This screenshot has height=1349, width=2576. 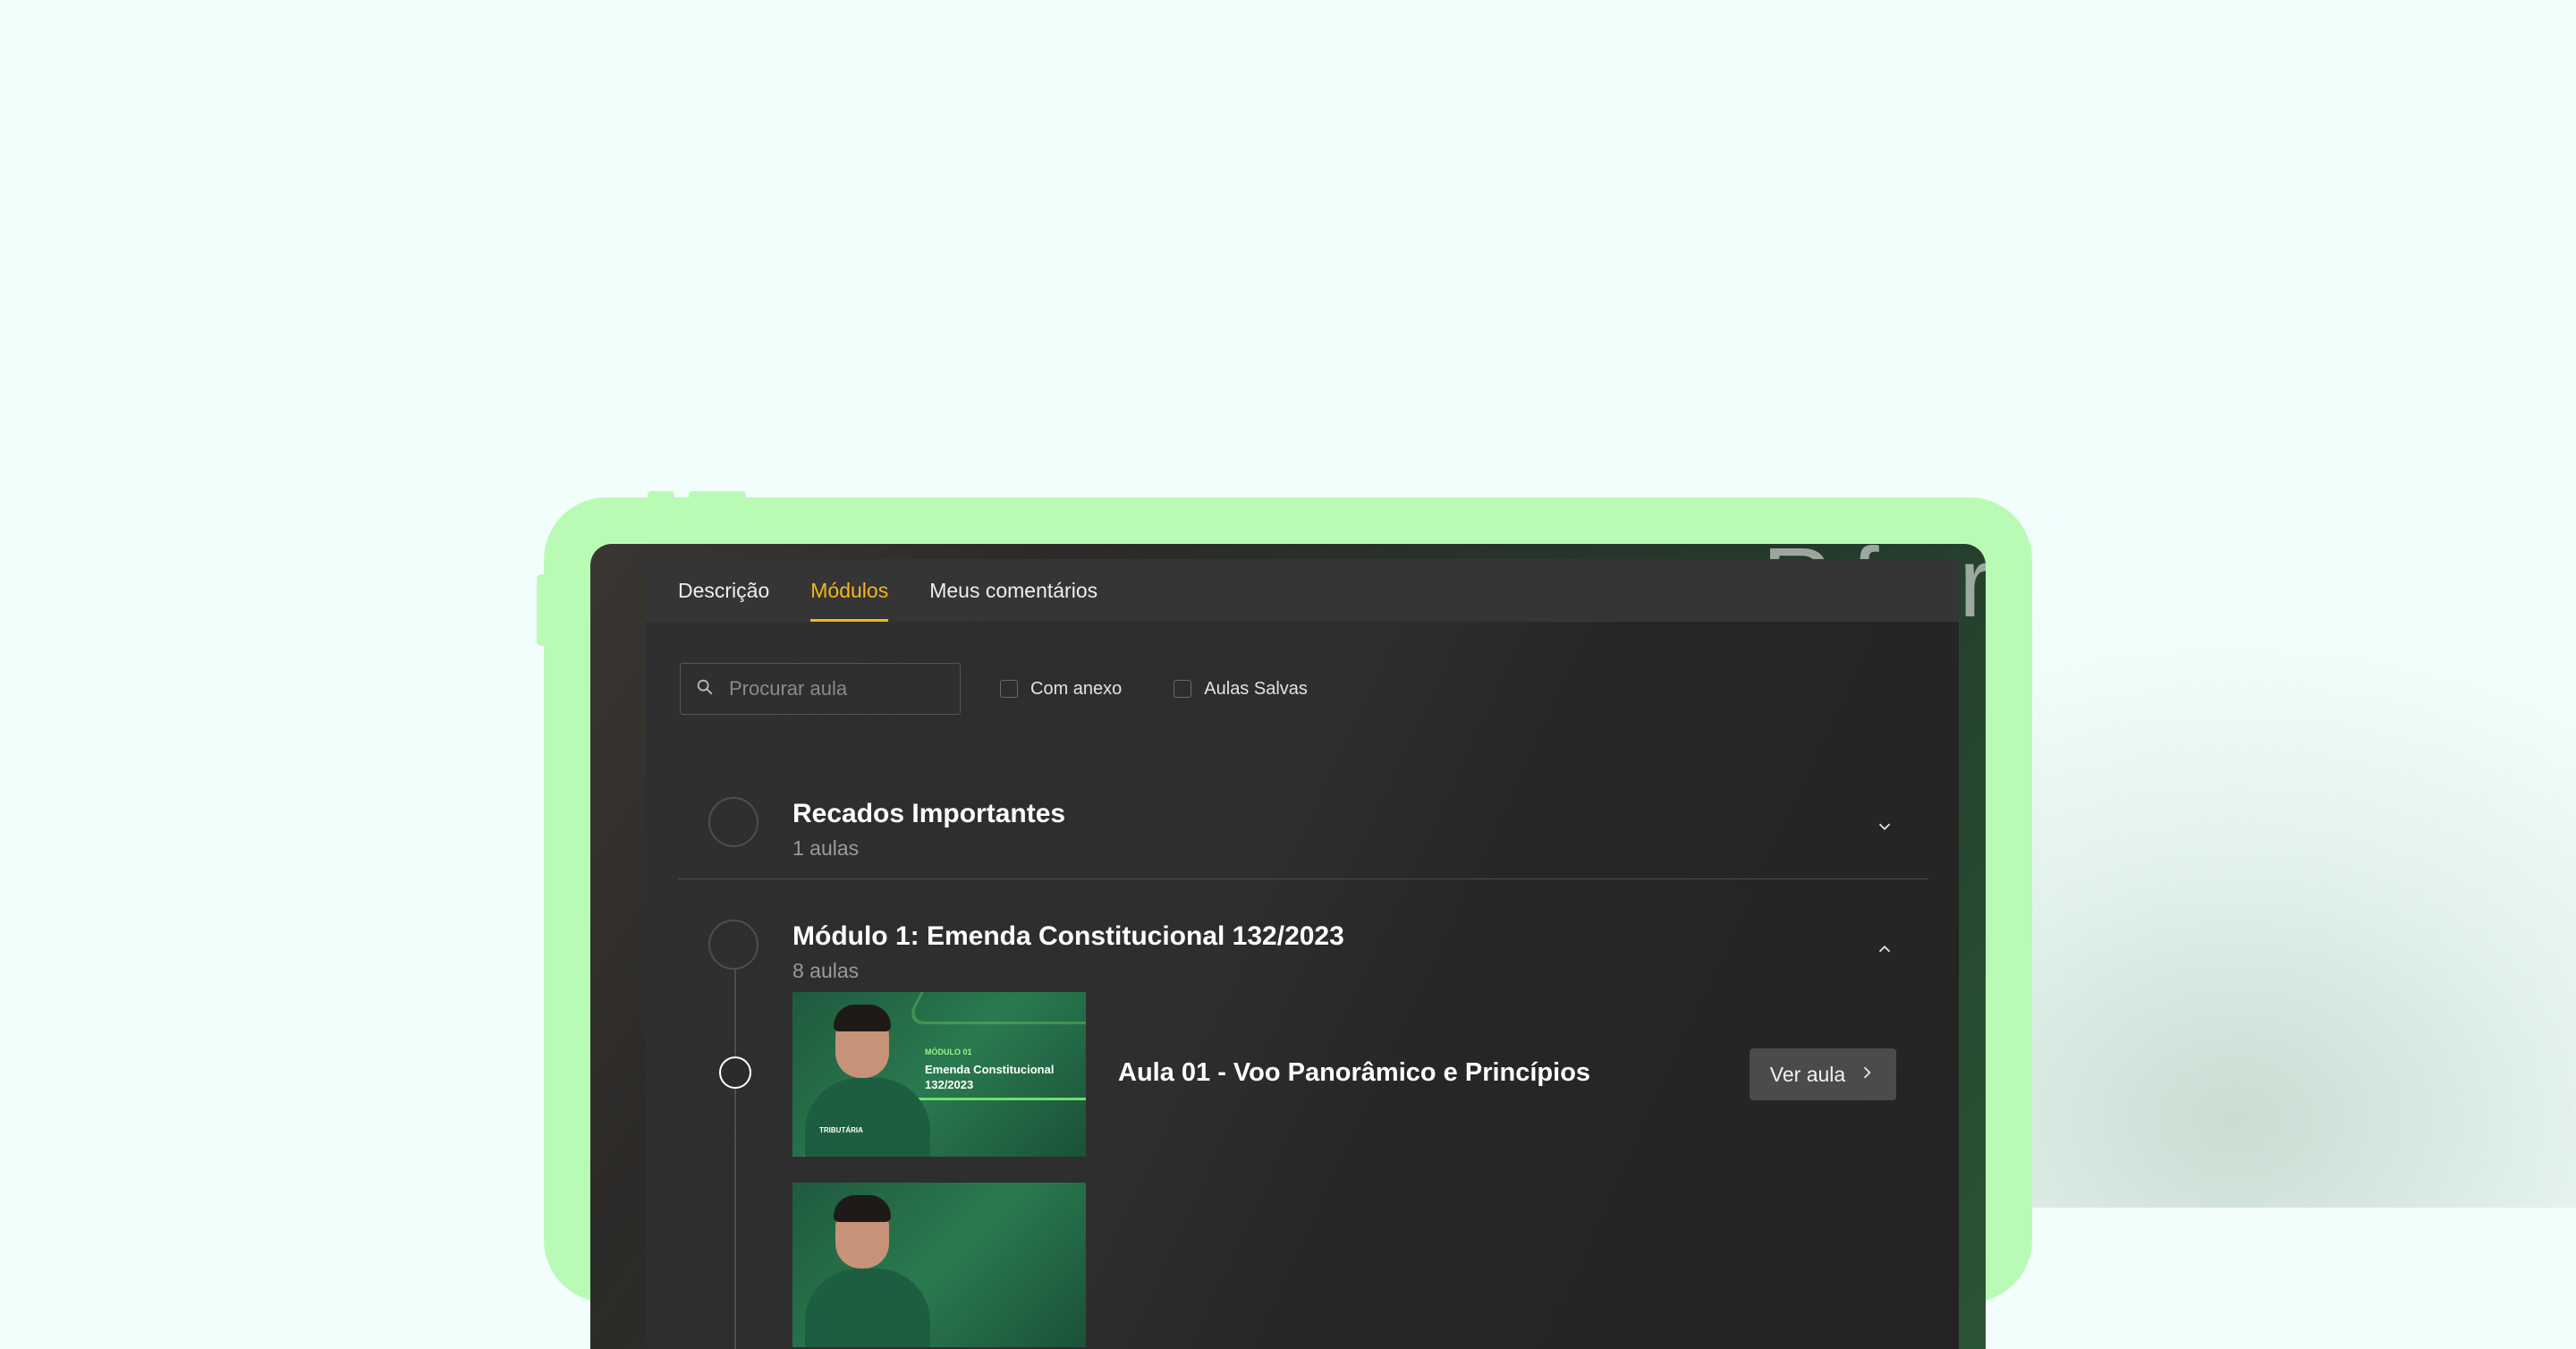 I want to click on chevron-up-icon, so click(x=1884, y=949).